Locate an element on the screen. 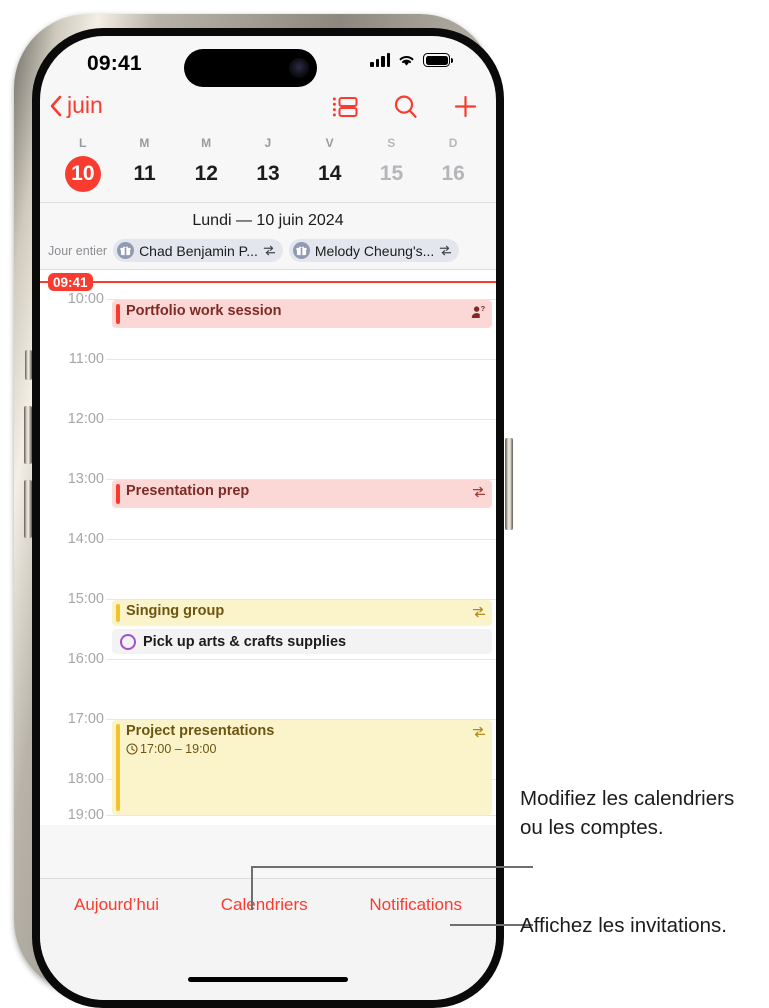  day-cell: 12 is located at coordinates (206, 174).